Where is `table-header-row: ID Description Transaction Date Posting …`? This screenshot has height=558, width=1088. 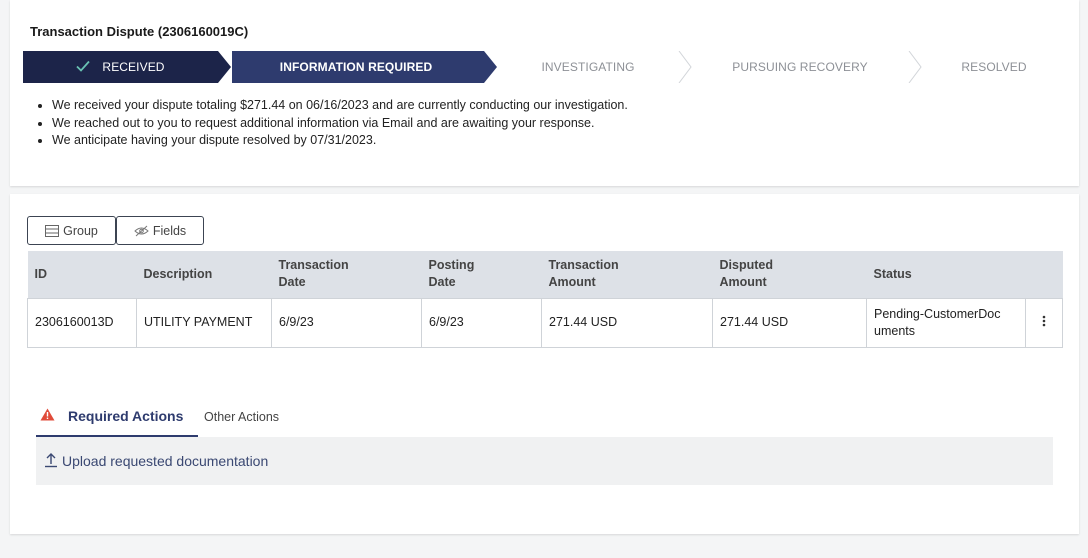
table-header-row: ID Description Transaction Date Posting … is located at coordinates (545, 274).